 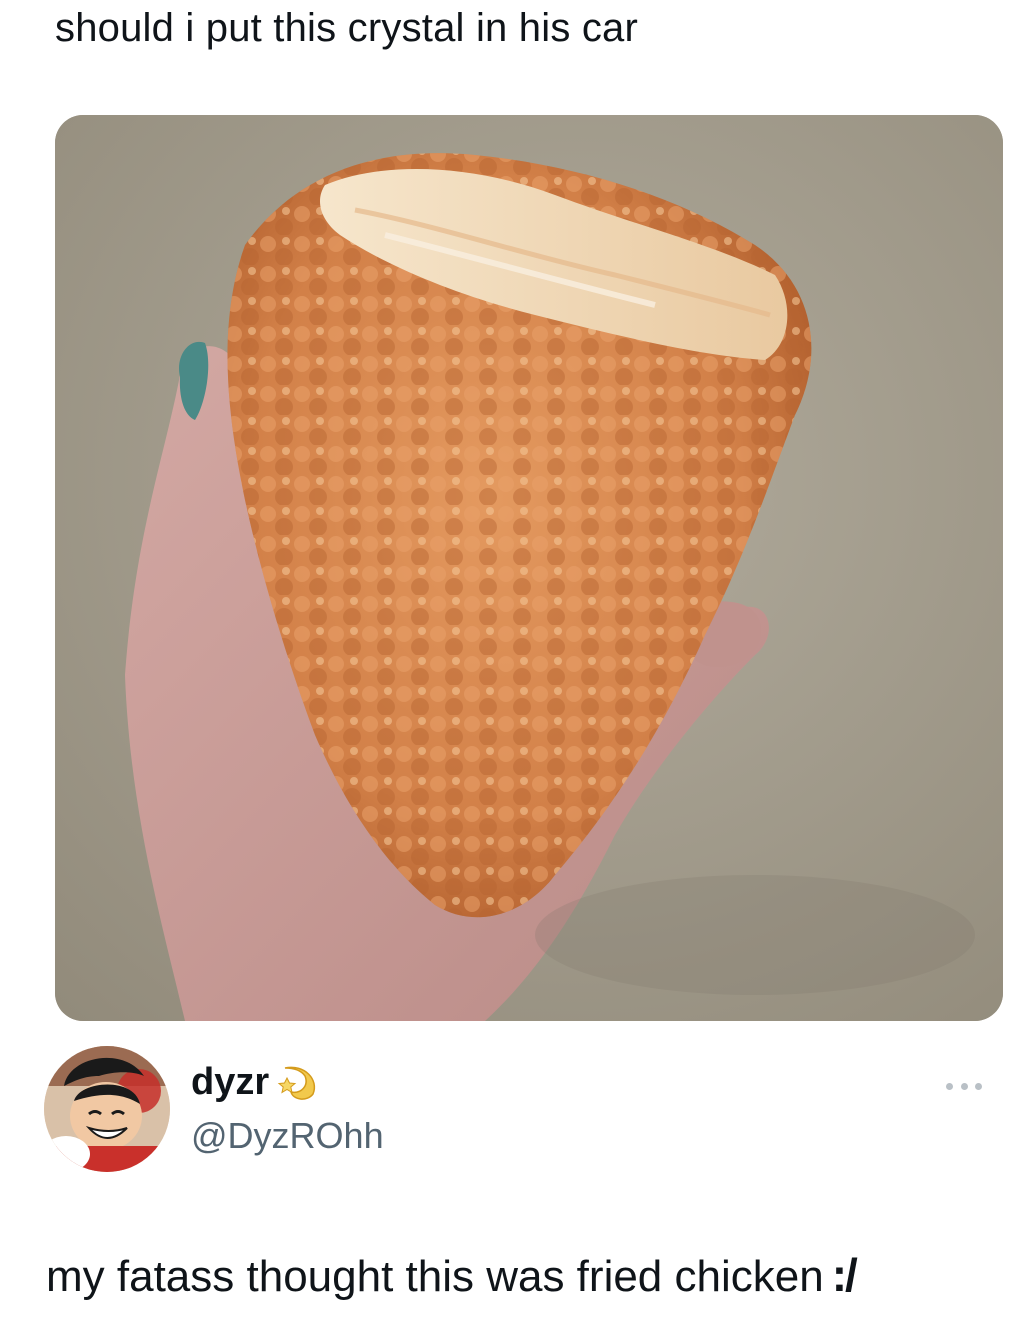 I want to click on anime-character-avatar-icon, so click(x=107, y=1109).